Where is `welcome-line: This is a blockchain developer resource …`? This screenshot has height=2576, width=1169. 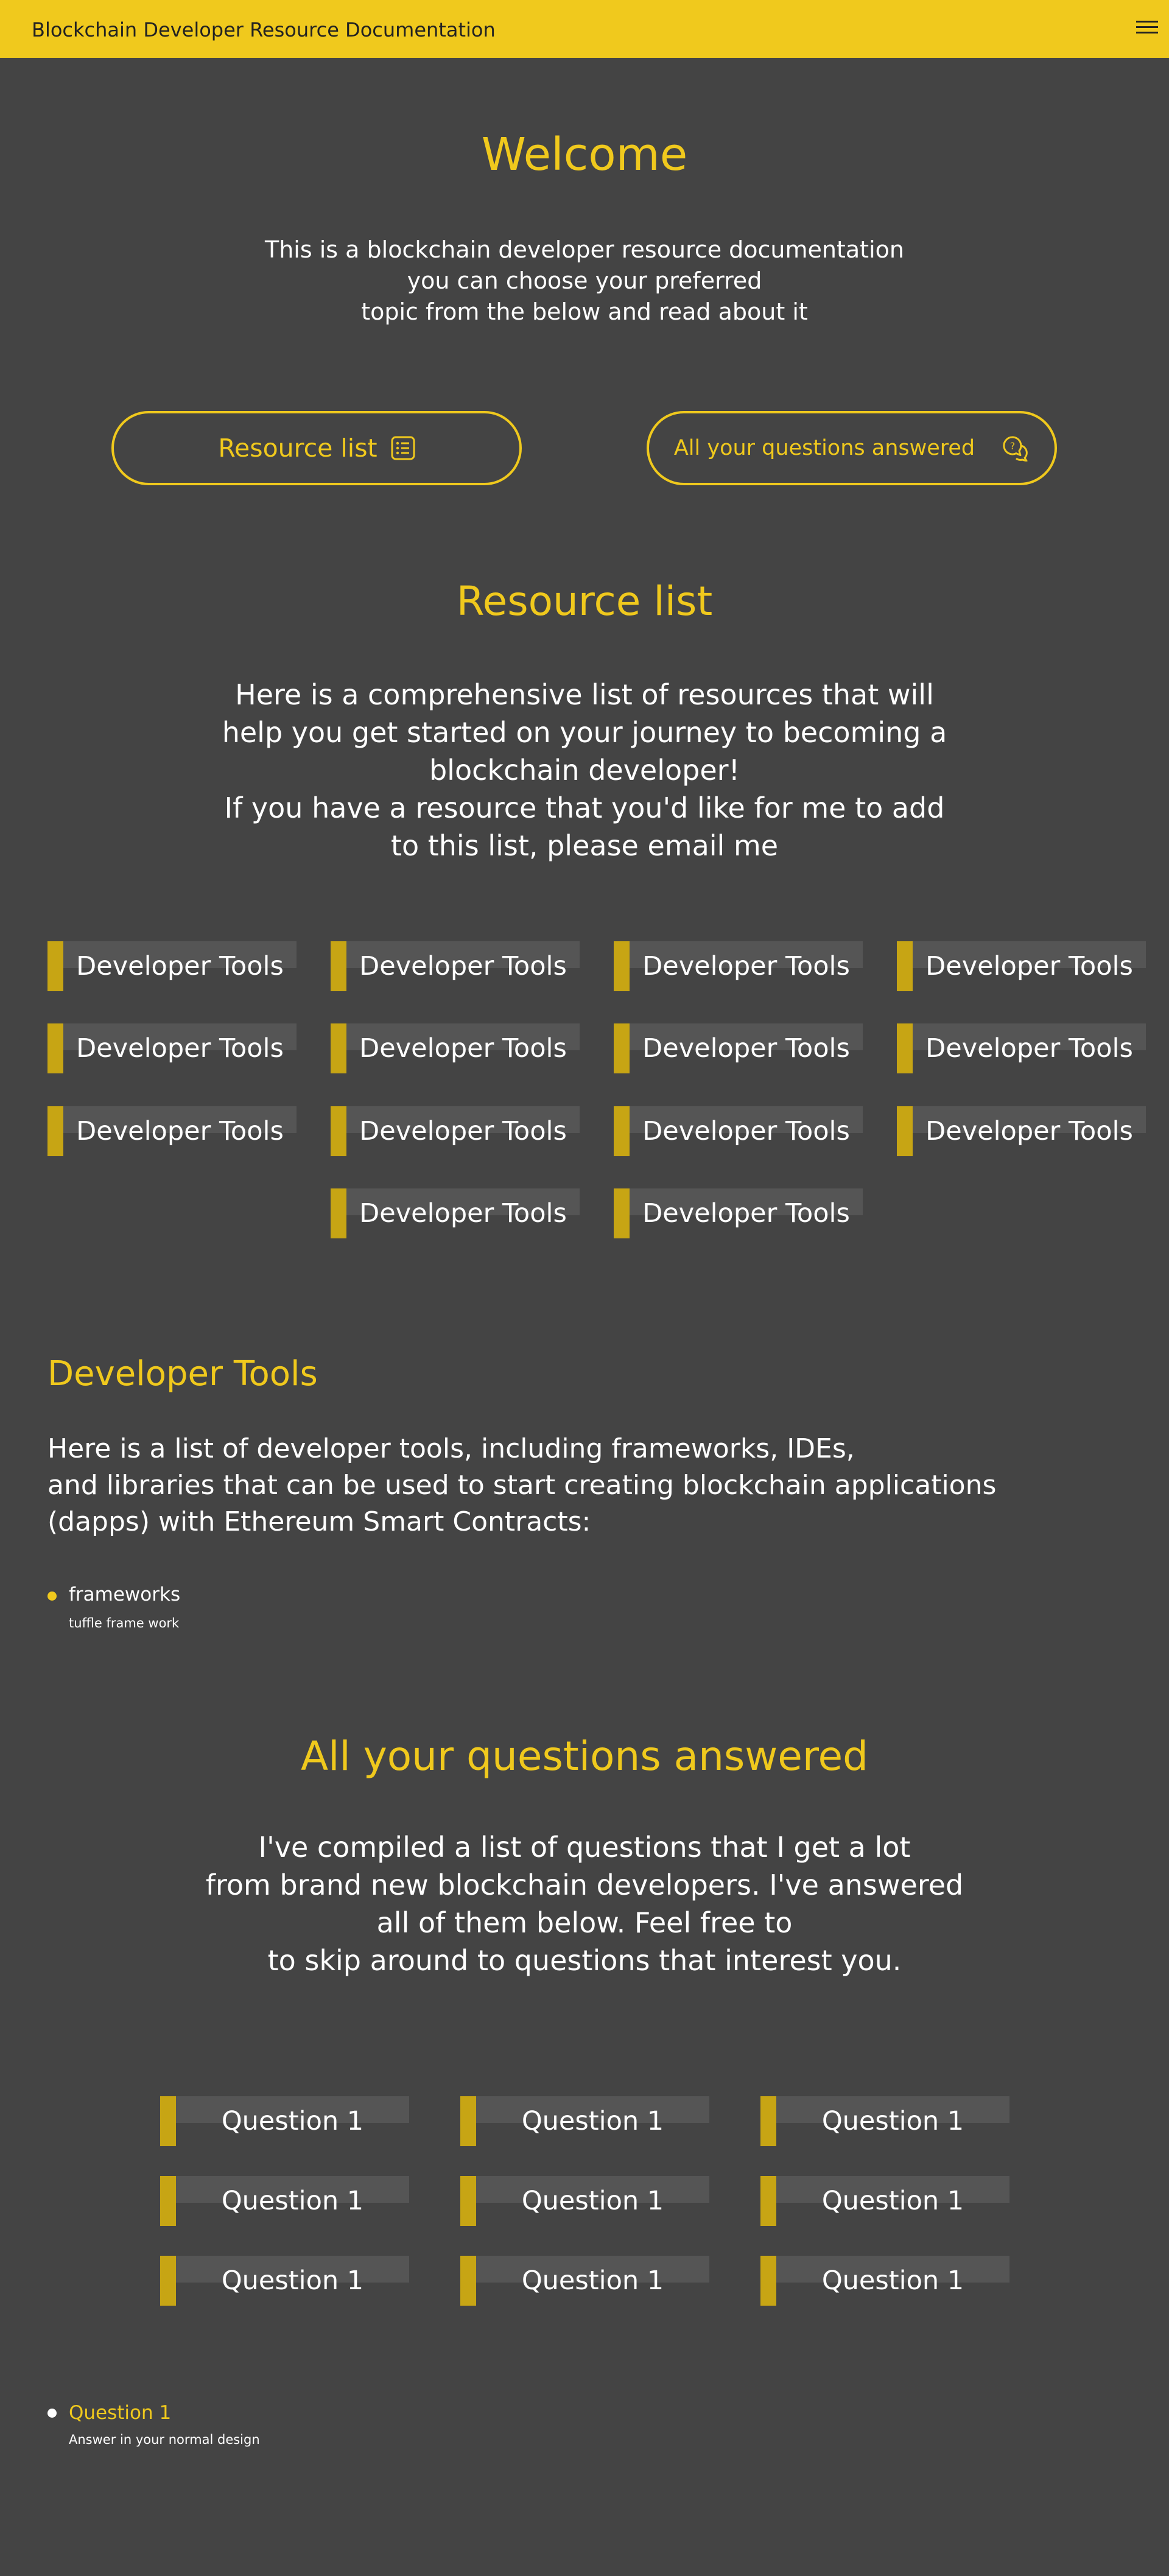
welcome-line: This is a blockchain developer resource … is located at coordinates (584, 249).